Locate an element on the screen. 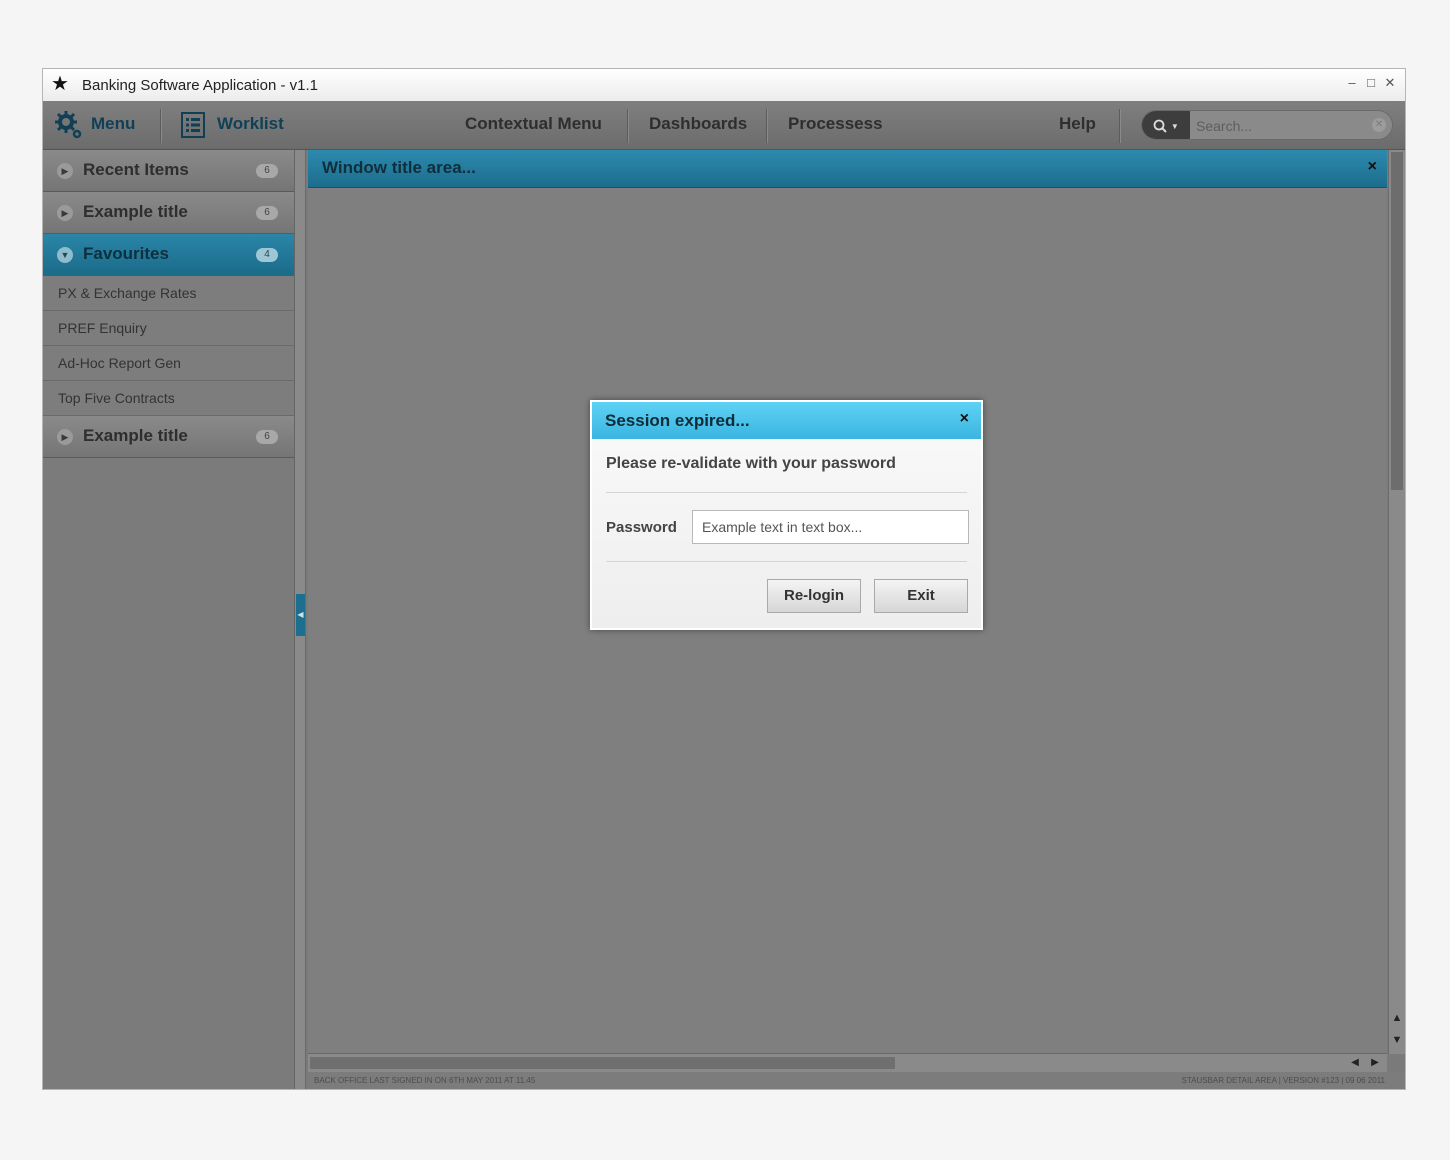  scroll-down-icon: ▼ is located at coordinates (1397, 1040).